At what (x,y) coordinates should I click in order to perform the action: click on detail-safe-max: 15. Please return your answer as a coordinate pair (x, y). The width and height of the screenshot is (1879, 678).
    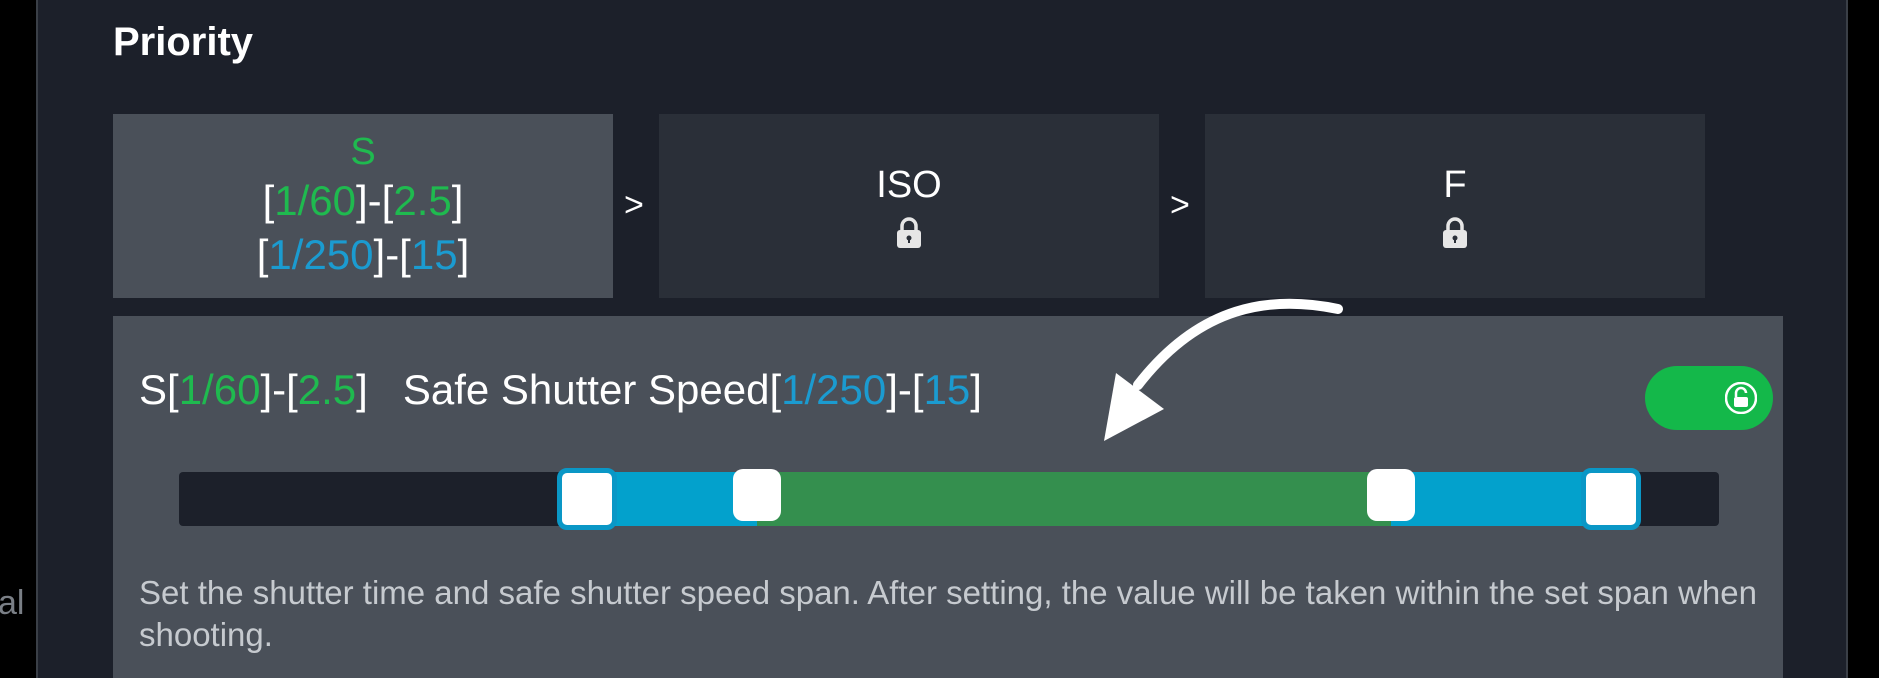
    Looking at the image, I should click on (947, 389).